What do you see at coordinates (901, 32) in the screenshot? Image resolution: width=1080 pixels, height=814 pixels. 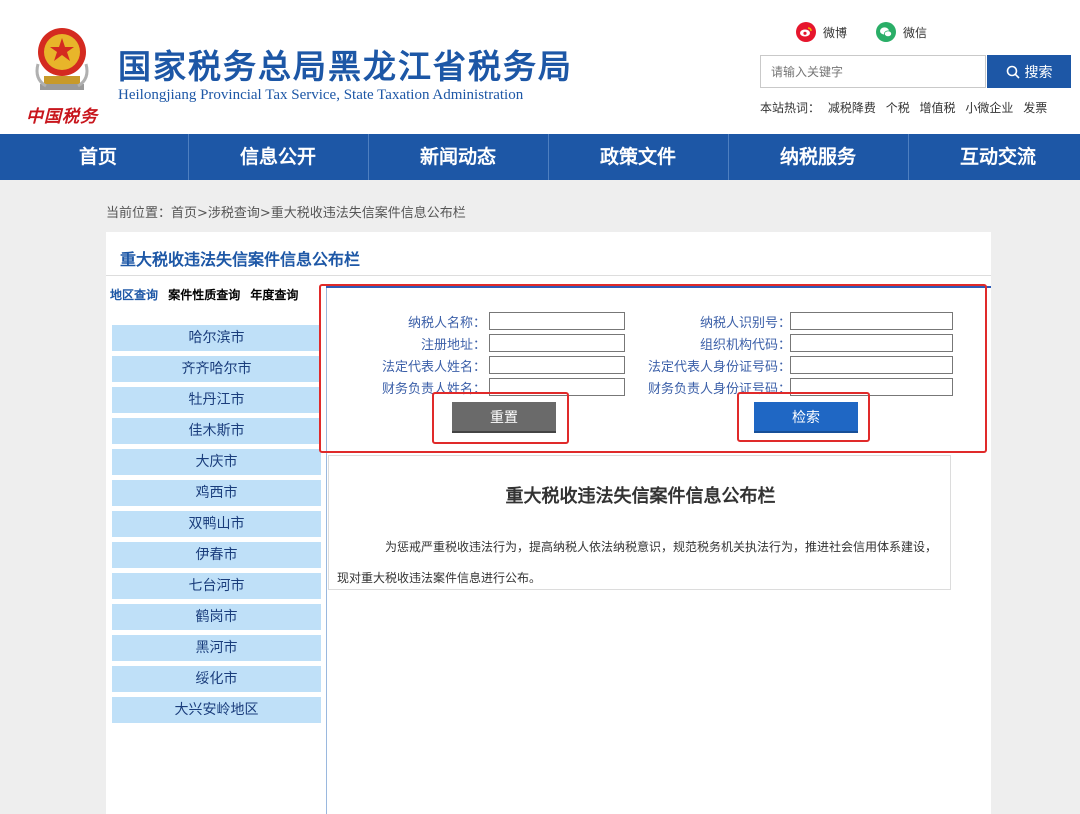 I see `wechat-link: 微信` at bounding box center [901, 32].